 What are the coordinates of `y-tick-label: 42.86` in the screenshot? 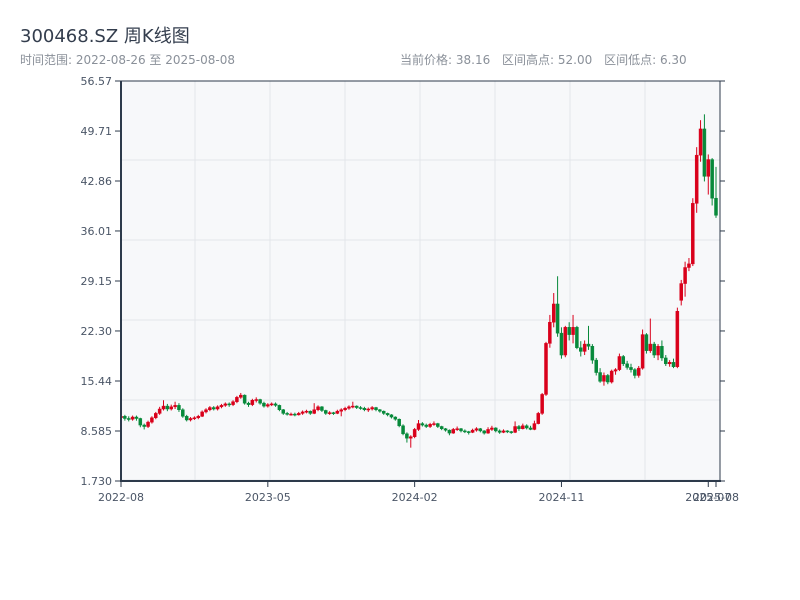 It's located at (97, 181).